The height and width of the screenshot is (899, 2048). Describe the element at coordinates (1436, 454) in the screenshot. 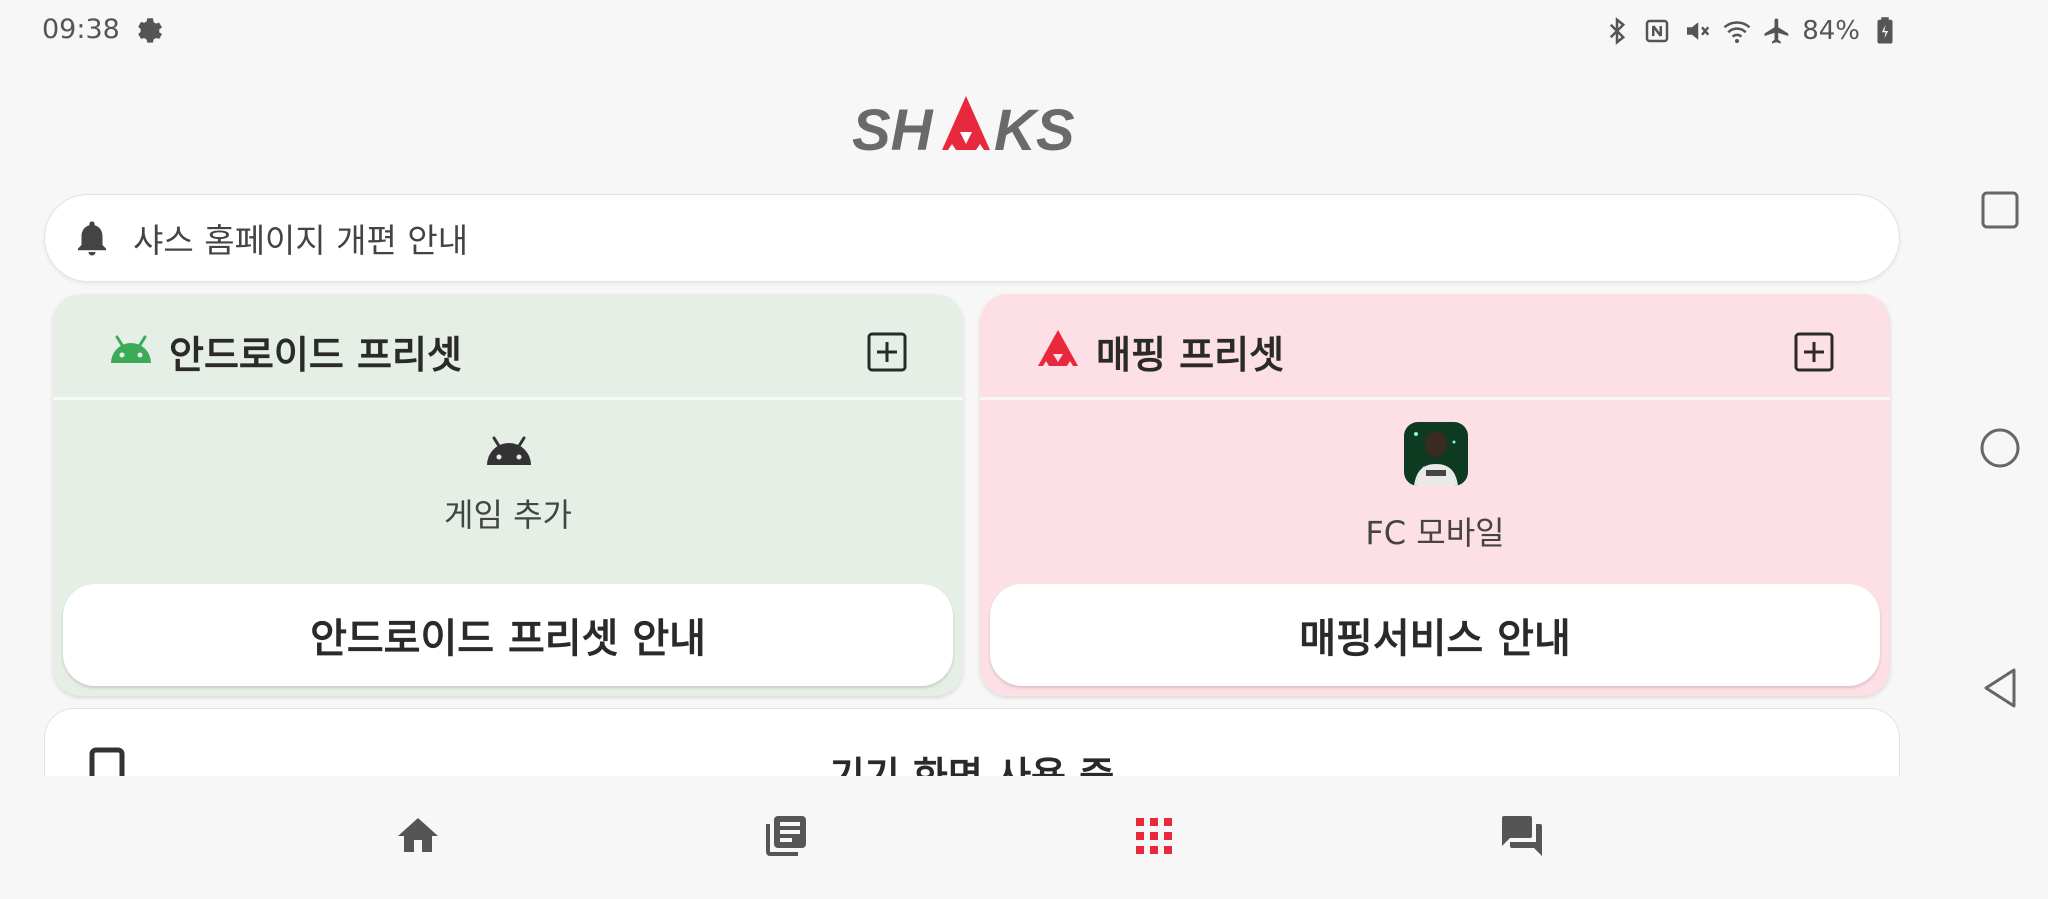

I see `fc-mobile-game-icon` at that location.